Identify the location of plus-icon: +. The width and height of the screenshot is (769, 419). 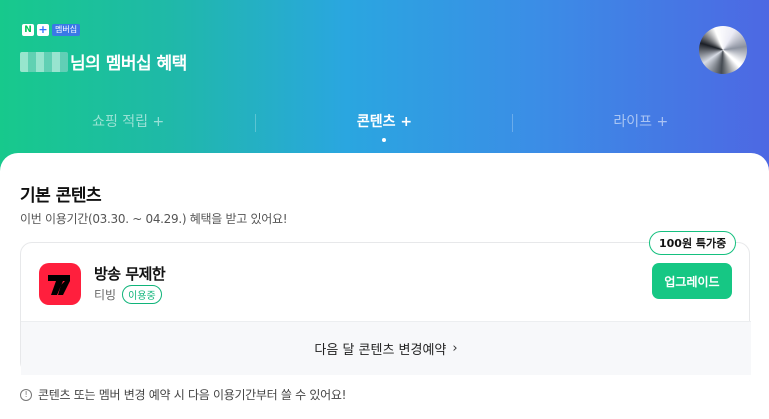
(43, 29).